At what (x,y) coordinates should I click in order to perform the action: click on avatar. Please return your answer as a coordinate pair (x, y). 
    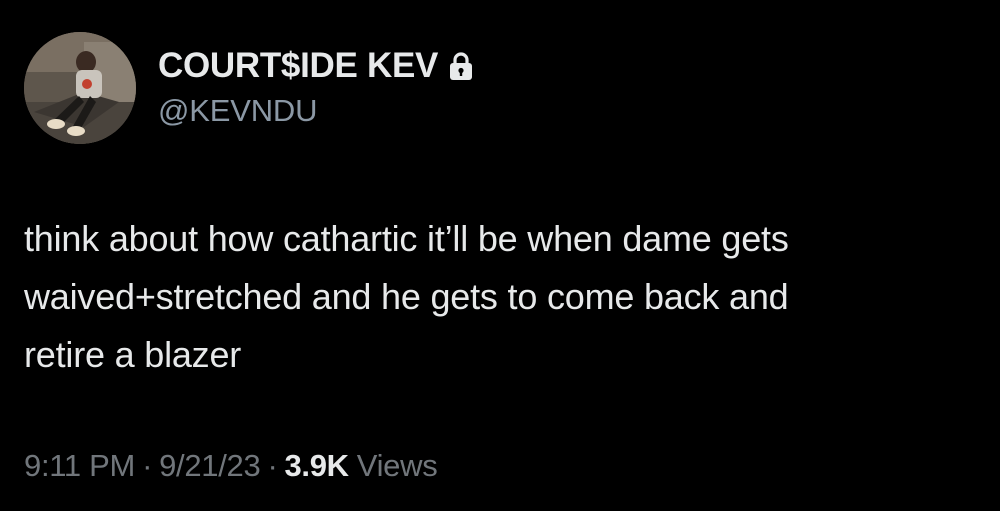
    Looking at the image, I should click on (80, 88).